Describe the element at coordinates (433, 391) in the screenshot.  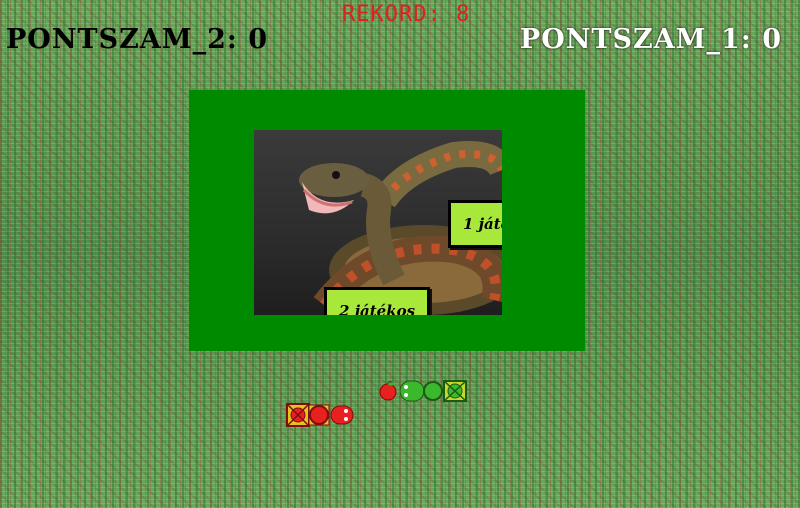
I see `green-snake` at that location.